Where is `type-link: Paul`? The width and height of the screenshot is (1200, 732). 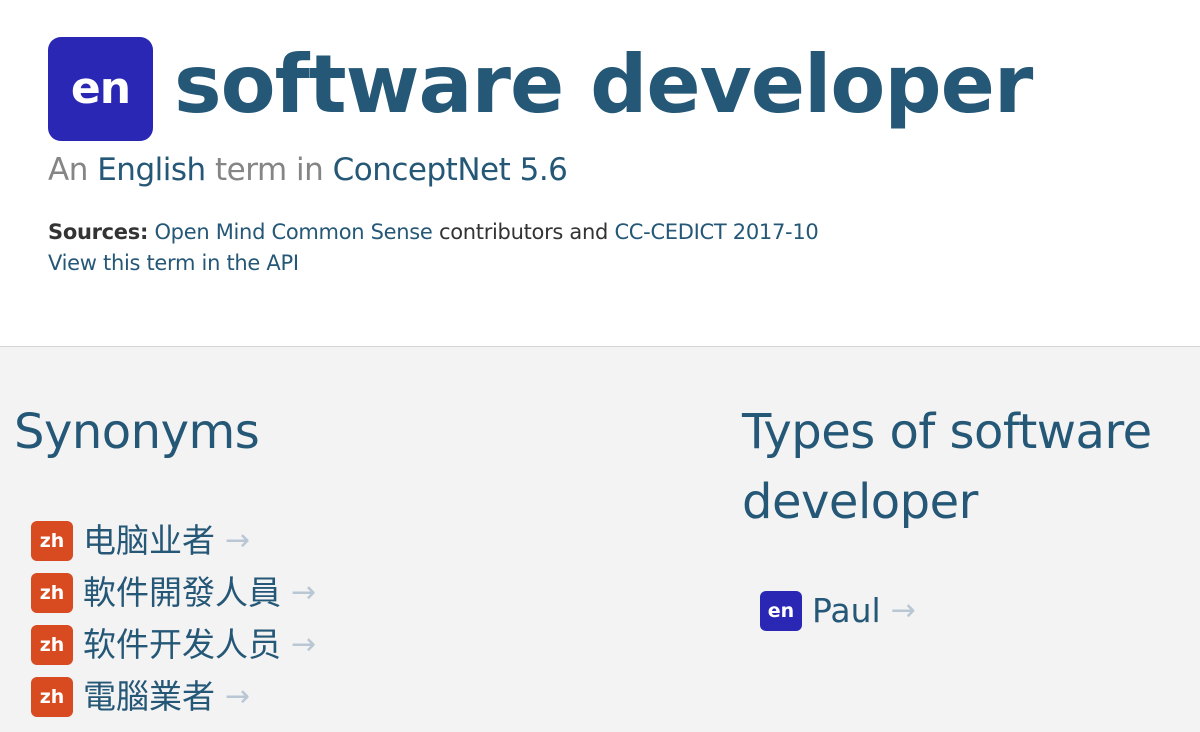
type-link: Paul is located at coordinates (846, 611).